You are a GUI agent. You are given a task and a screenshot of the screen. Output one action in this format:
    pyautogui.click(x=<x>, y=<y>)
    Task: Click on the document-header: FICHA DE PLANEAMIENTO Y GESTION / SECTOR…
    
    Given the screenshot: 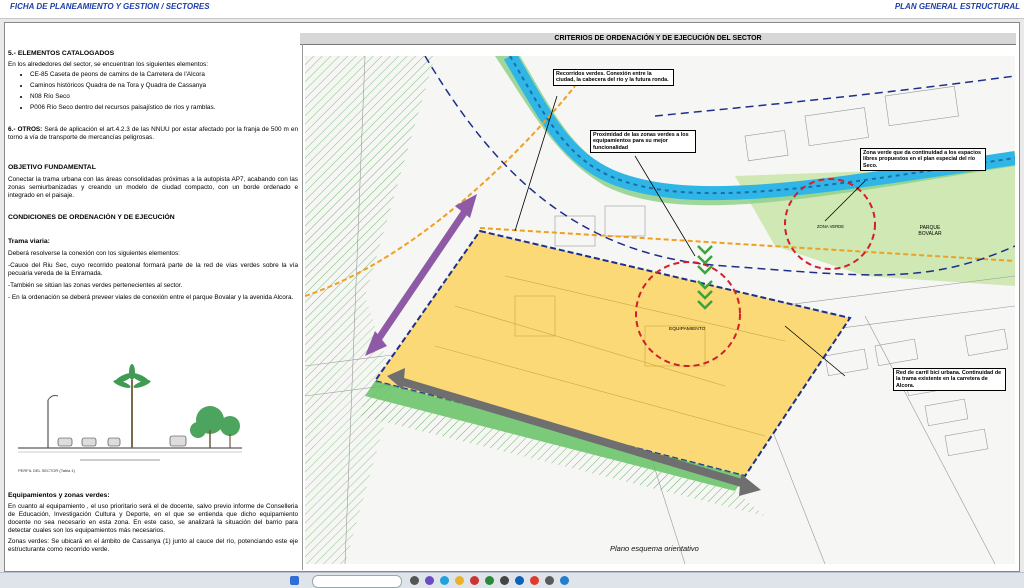 What is the action you would take?
    pyautogui.click(x=512, y=9)
    